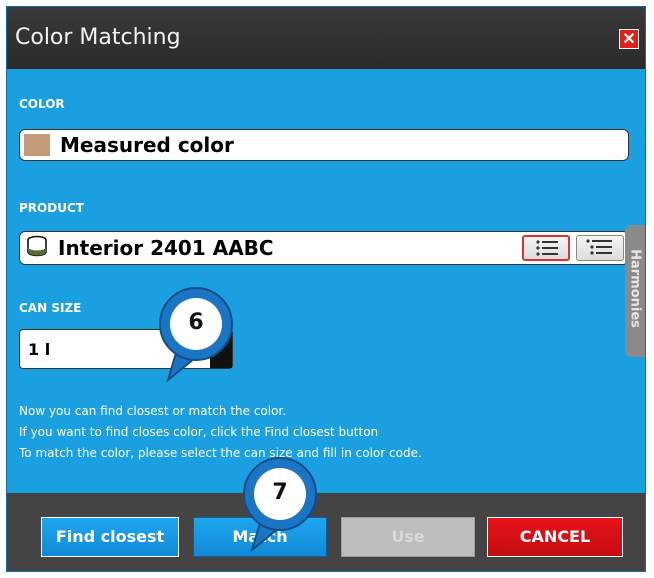 This screenshot has height=578, width=654. Describe the element at coordinates (555, 537) in the screenshot. I see `cancel-button: CANCEL` at that location.